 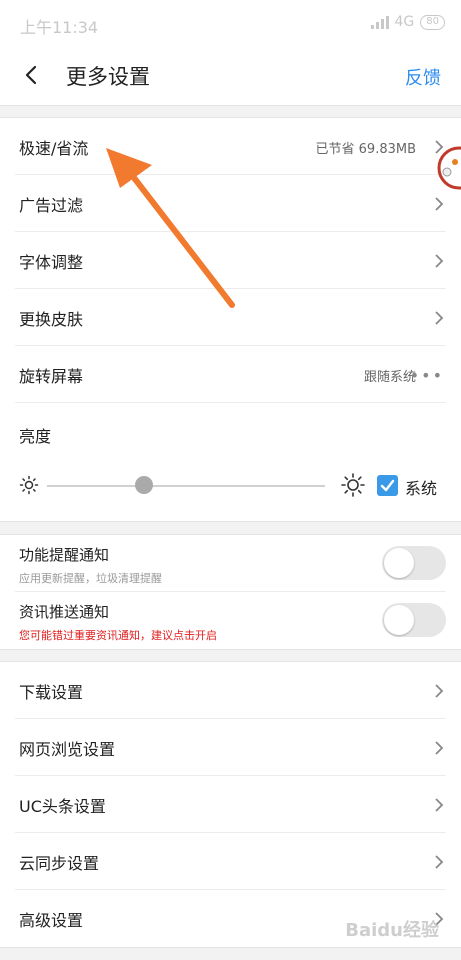 What do you see at coordinates (35, 436) in the screenshot?
I see `brightness-label: 亮度` at bounding box center [35, 436].